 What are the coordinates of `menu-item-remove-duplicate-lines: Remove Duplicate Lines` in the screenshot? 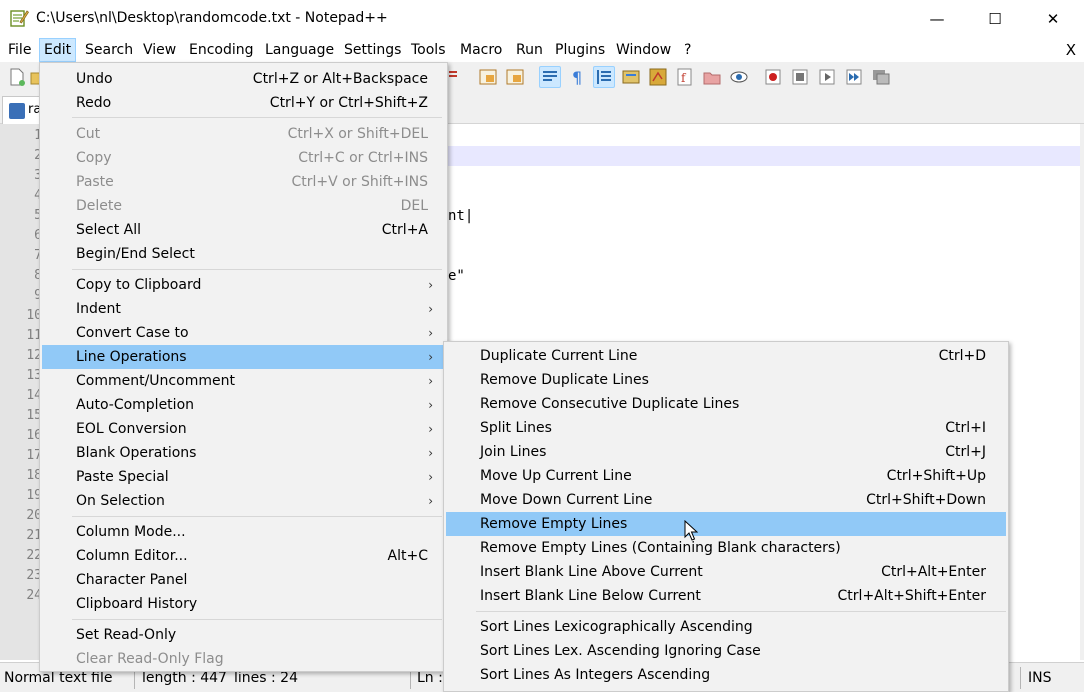 It's located at (726, 380).